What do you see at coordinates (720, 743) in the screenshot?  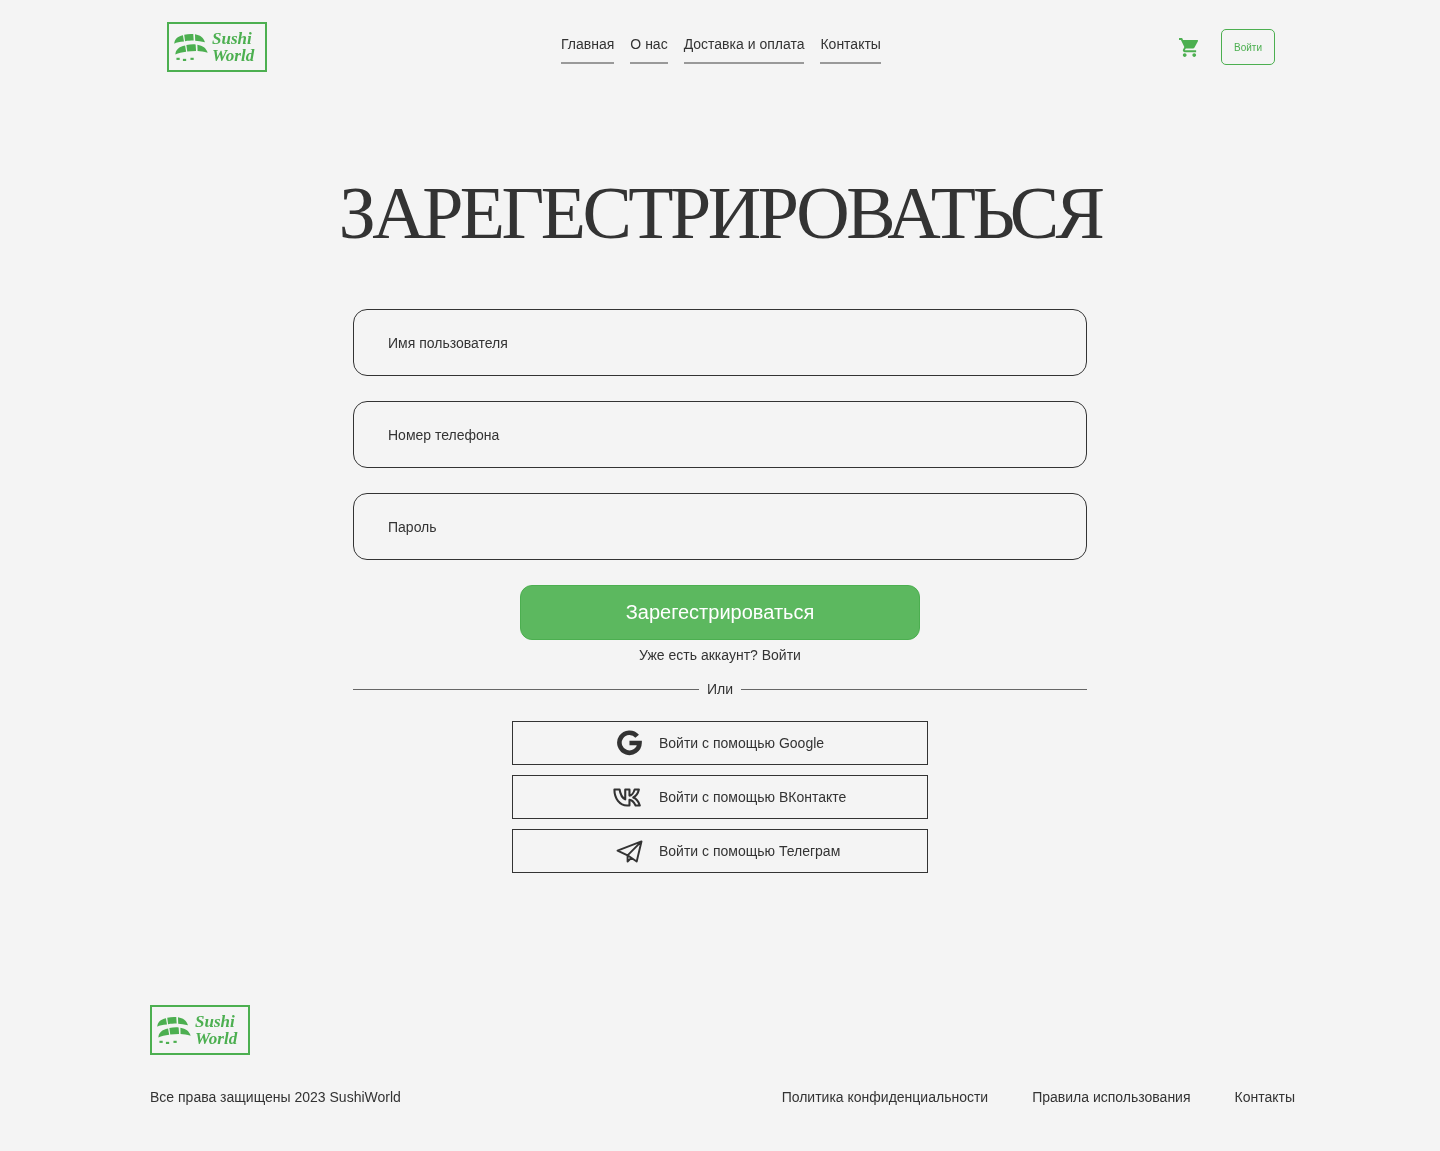 I see `social-login-button: Войти с помощью Google` at bounding box center [720, 743].